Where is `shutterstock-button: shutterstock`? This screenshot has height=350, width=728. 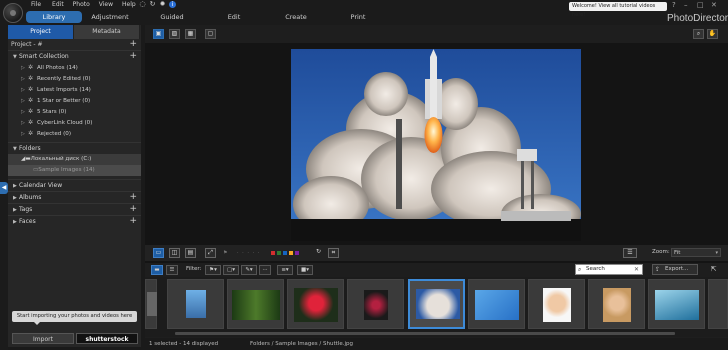
shutterstock-button: shutterstock is located at coordinates (107, 338).